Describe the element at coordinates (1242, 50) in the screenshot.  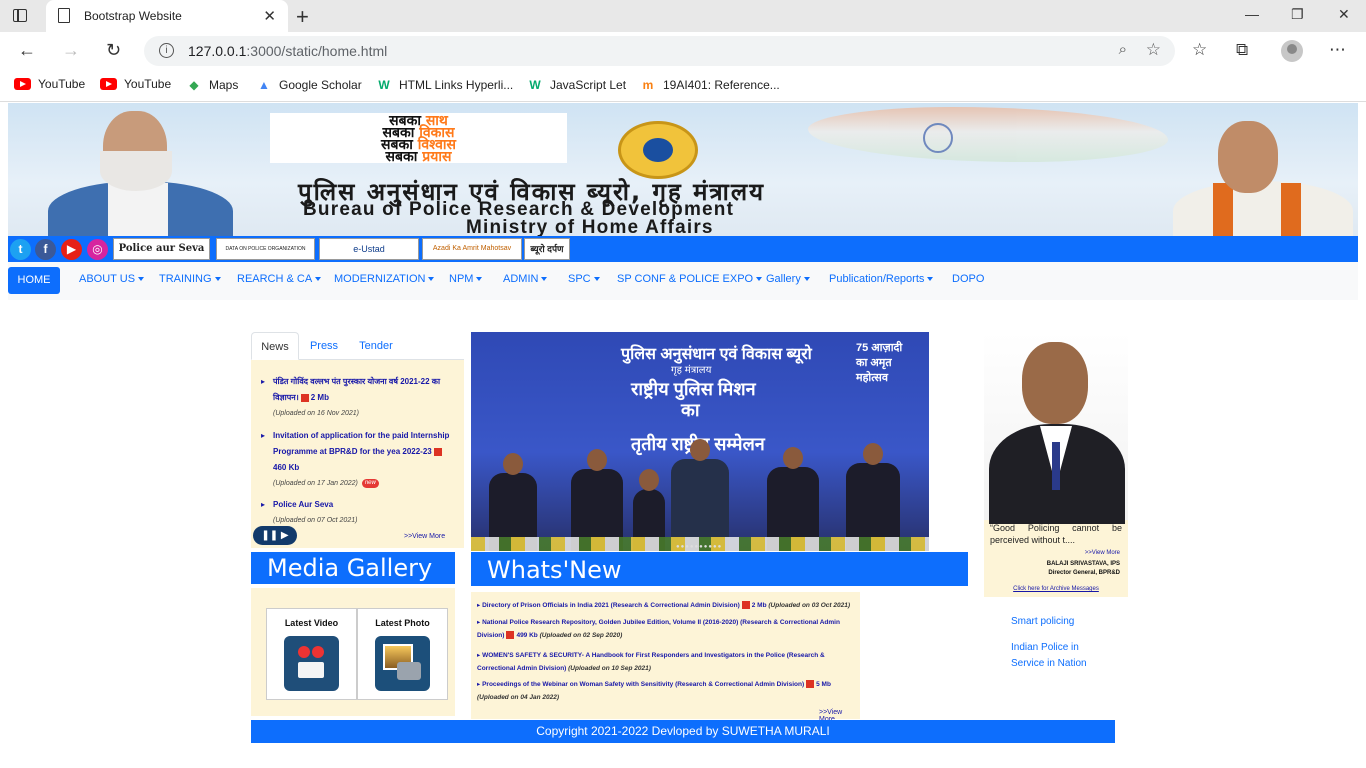
I see `collections-icon: ⧉` at that location.